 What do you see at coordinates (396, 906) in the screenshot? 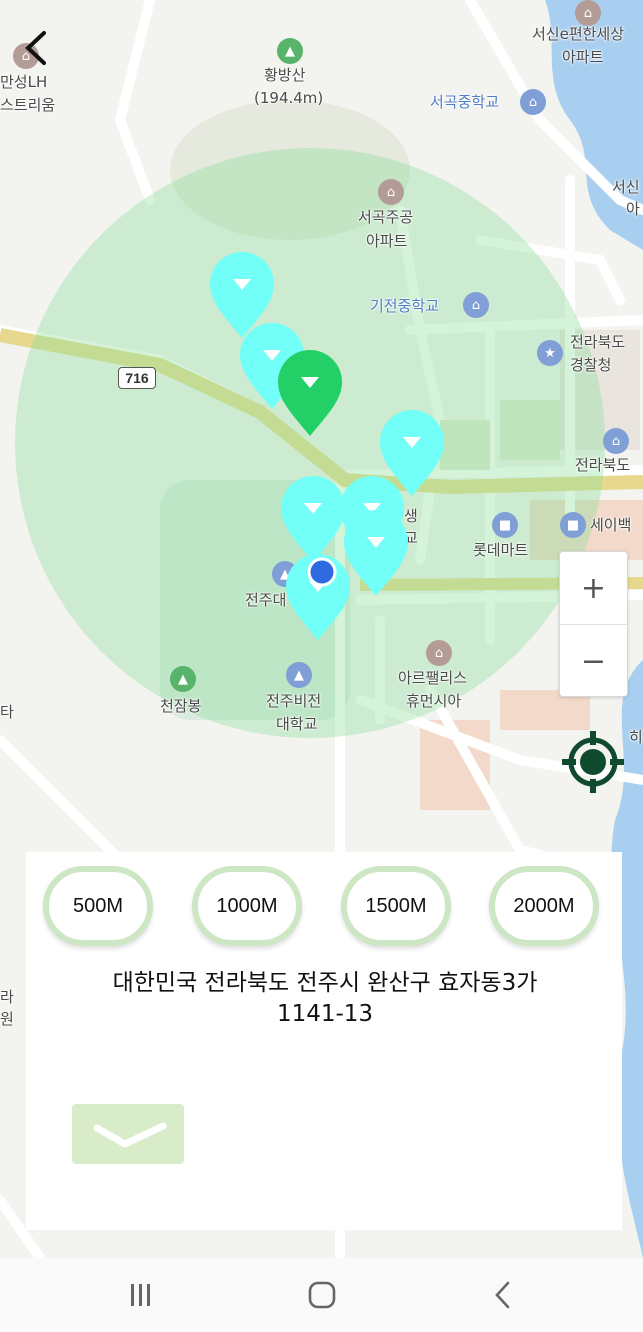
I see `radius-1500-button: 1500M` at bounding box center [396, 906].